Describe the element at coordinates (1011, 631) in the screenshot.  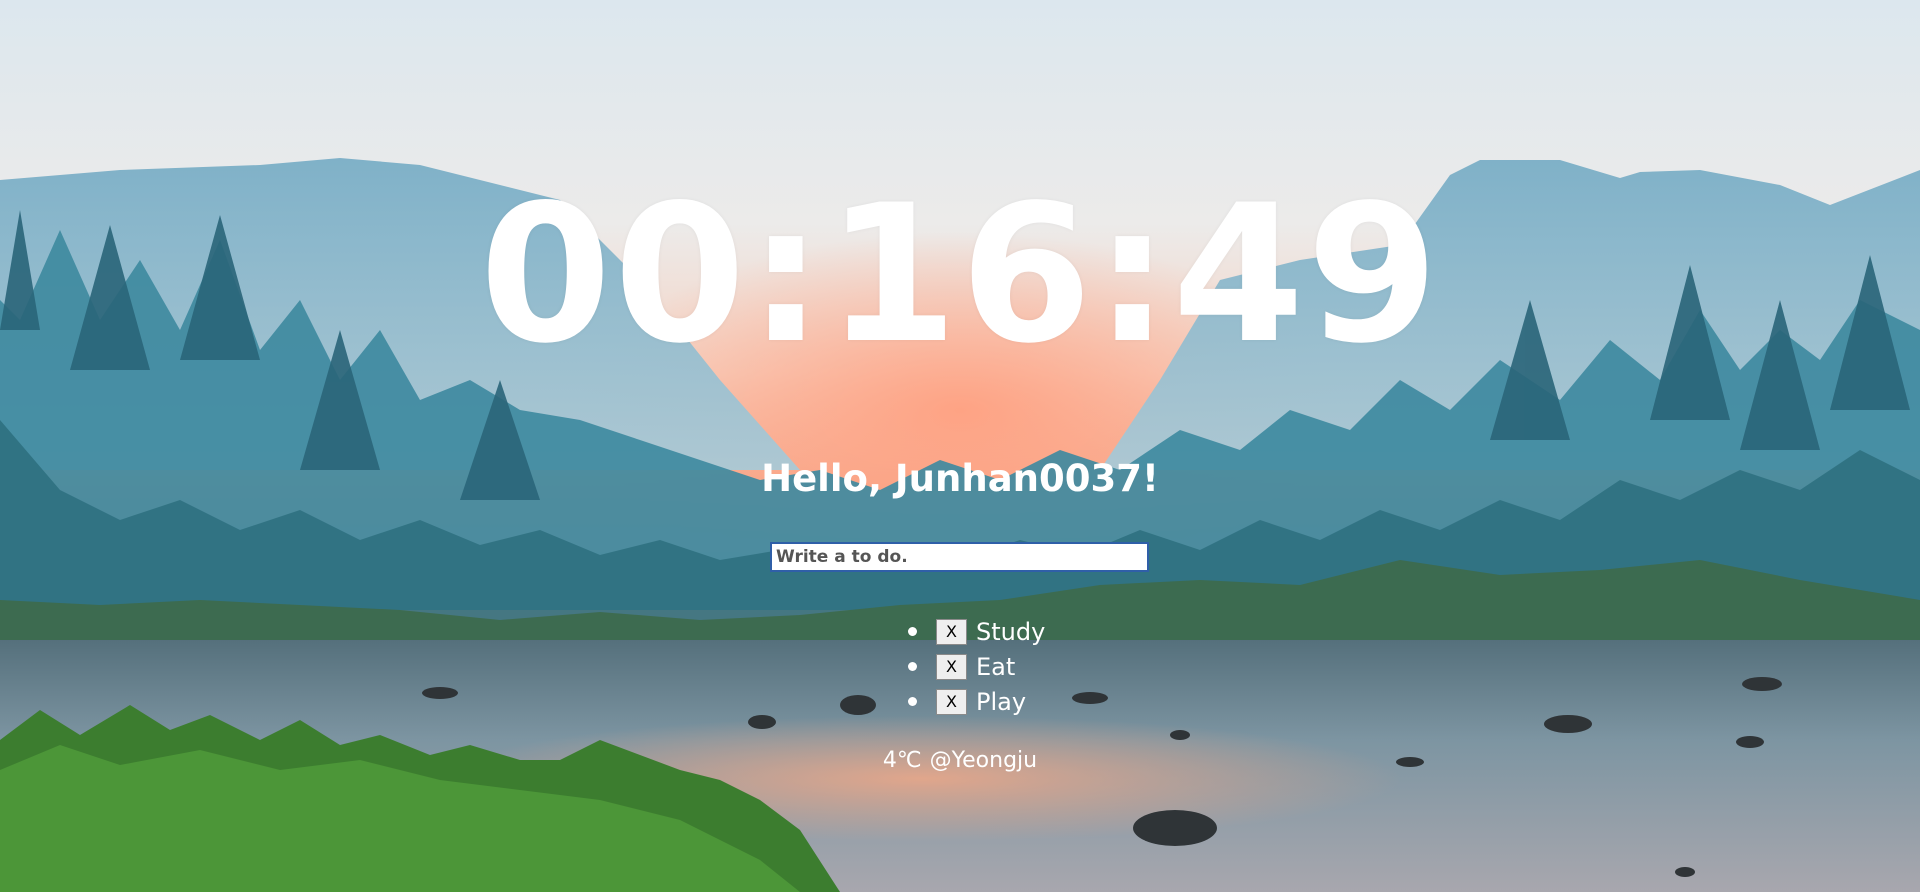
I see `todo-text: Study` at that location.